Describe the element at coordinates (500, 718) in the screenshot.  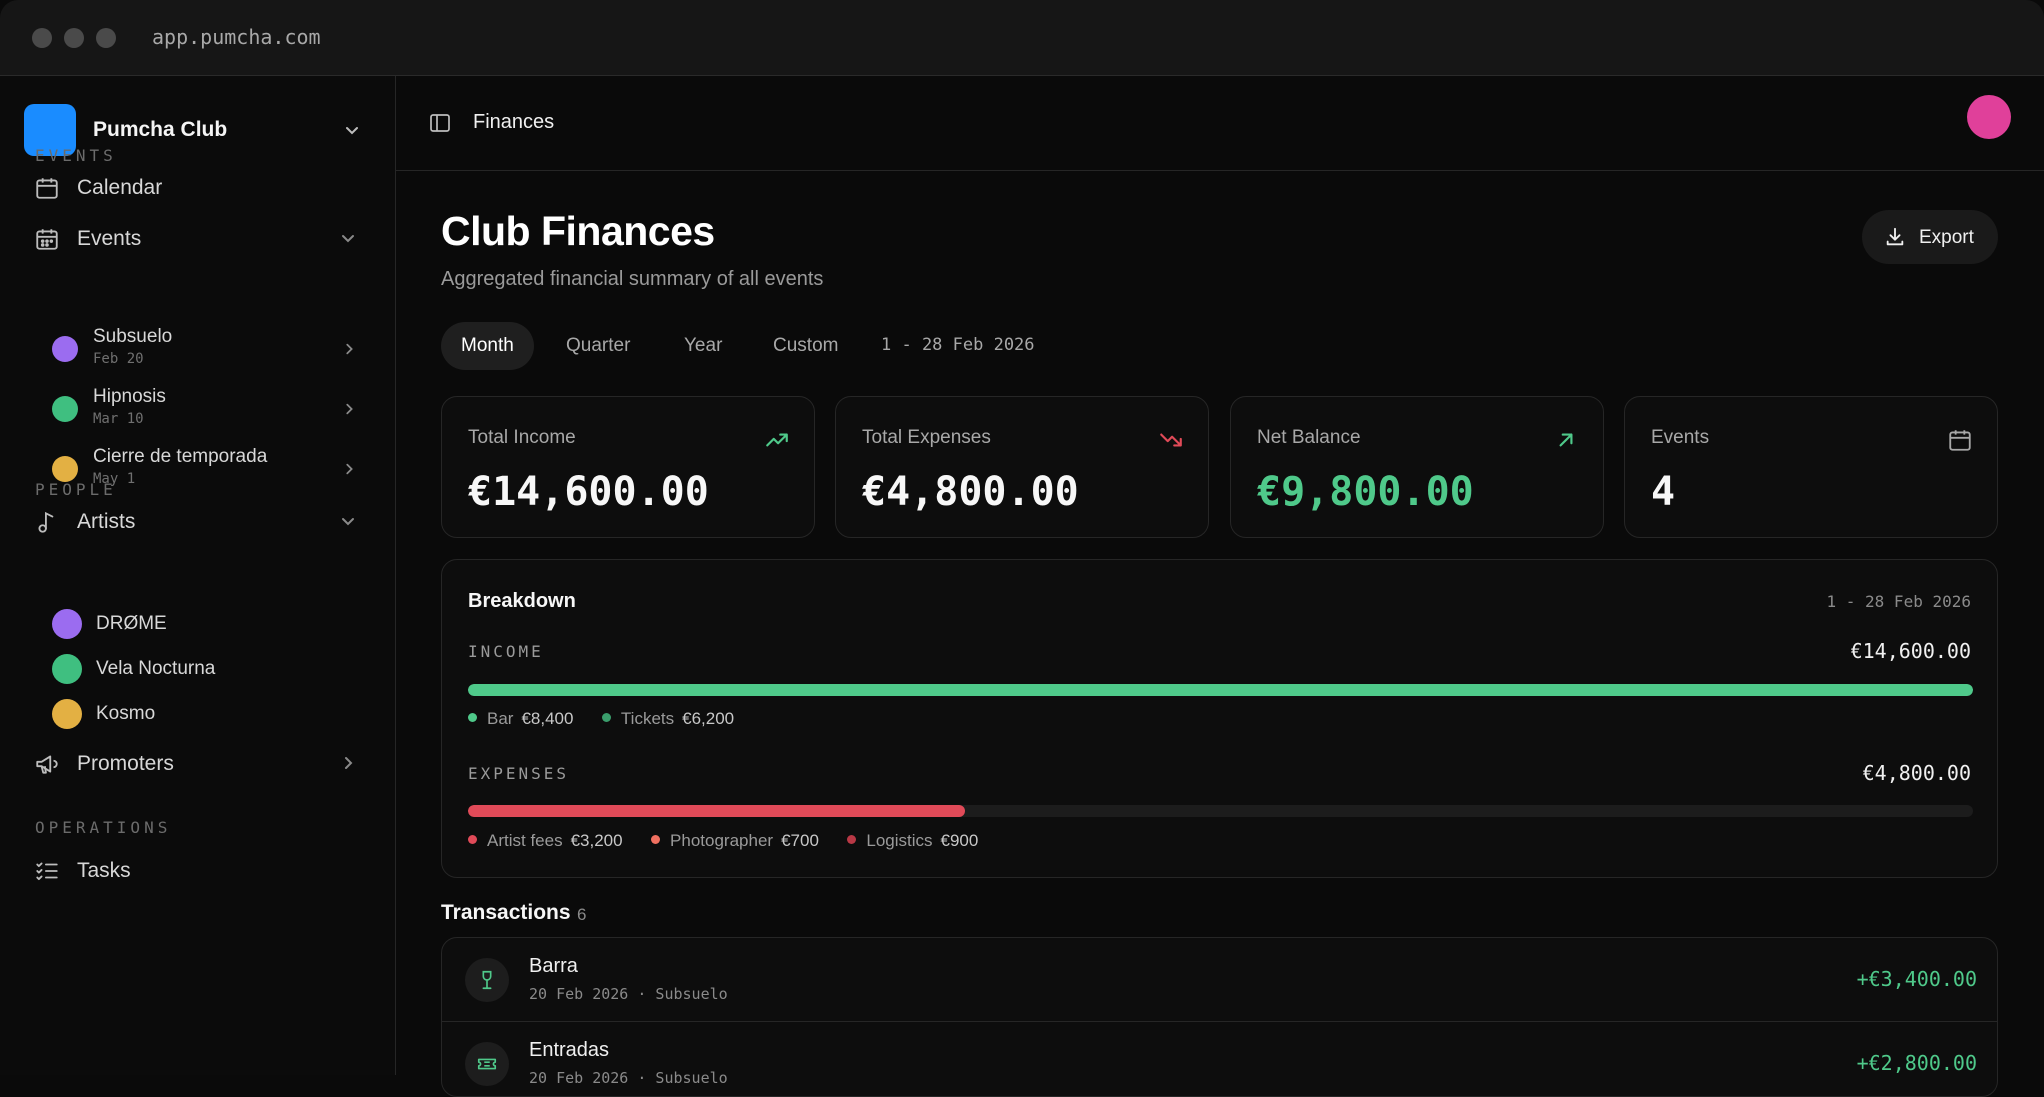
I see `legend-name: Bar` at that location.